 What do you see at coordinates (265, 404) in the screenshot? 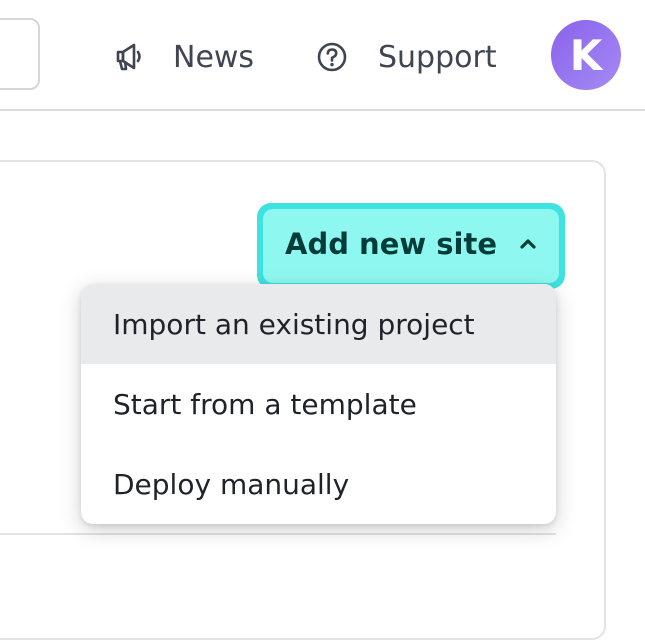
I see `menu-item-label: Start from a template` at bounding box center [265, 404].